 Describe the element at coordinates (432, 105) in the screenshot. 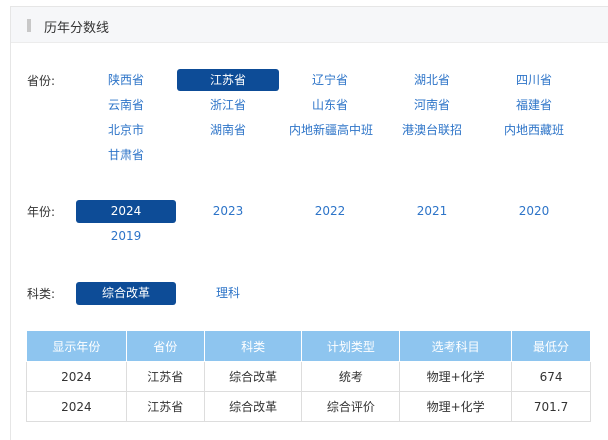

I see `province-option: 河南省` at that location.